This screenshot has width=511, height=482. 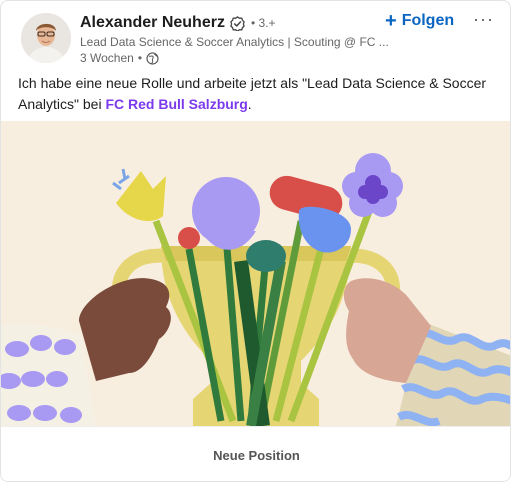 I want to click on author-name: Alexander Neuherz, so click(x=152, y=23).